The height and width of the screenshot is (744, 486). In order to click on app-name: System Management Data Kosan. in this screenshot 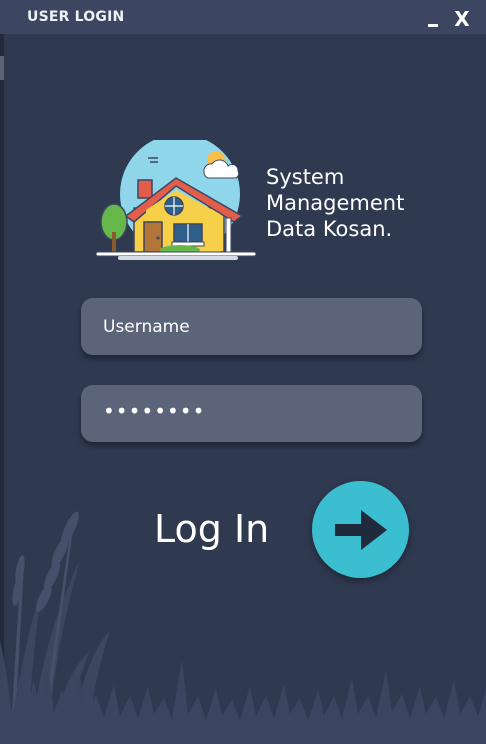, I will do `click(335, 203)`.